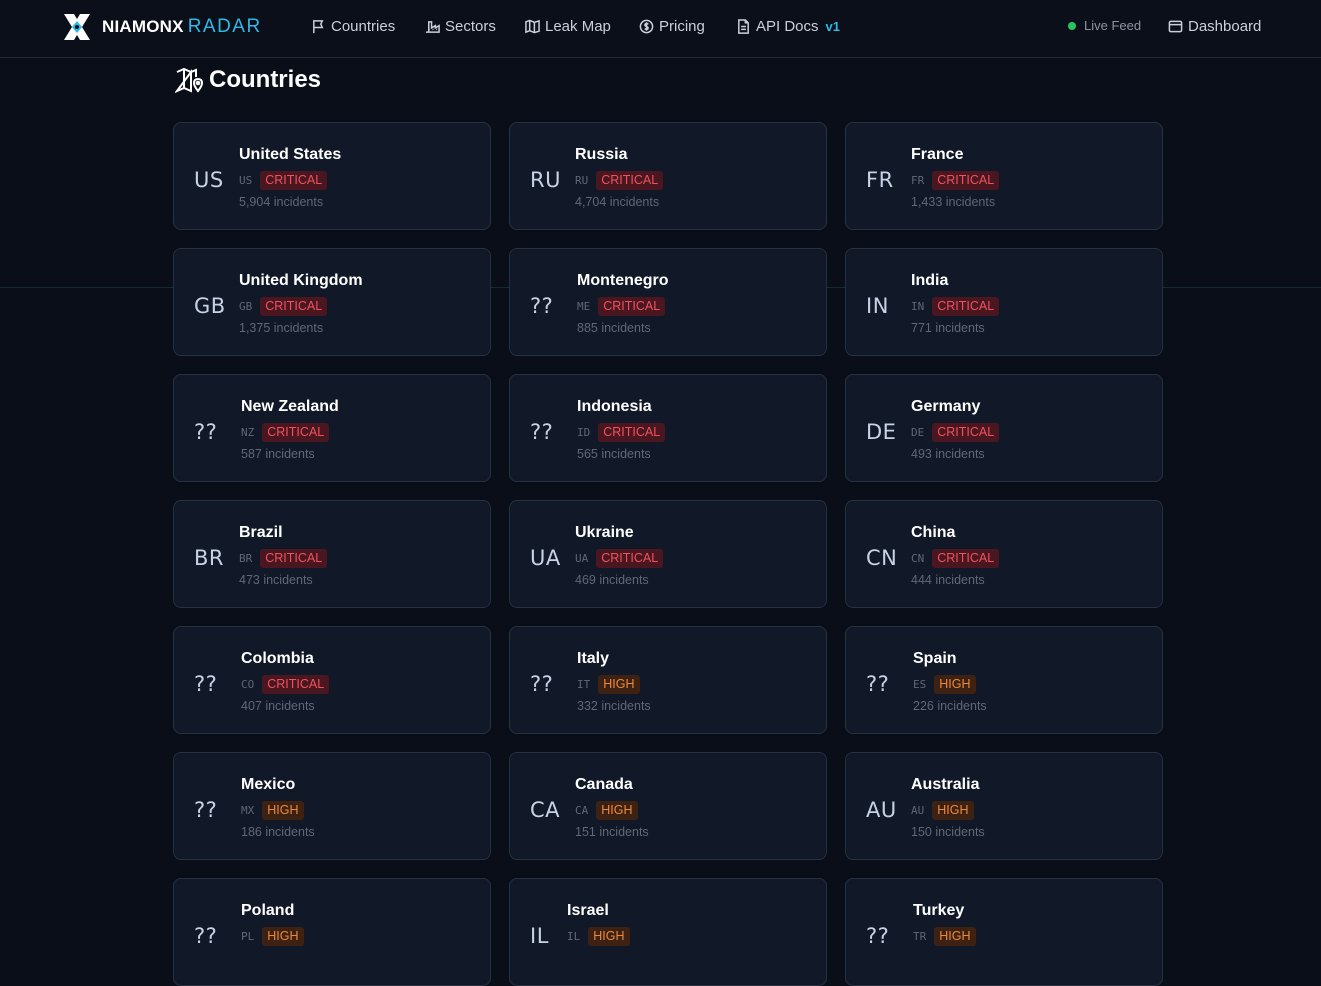 The width and height of the screenshot is (1321, 986). What do you see at coordinates (920, 684) in the screenshot?
I see `country-iso-code: ES` at bounding box center [920, 684].